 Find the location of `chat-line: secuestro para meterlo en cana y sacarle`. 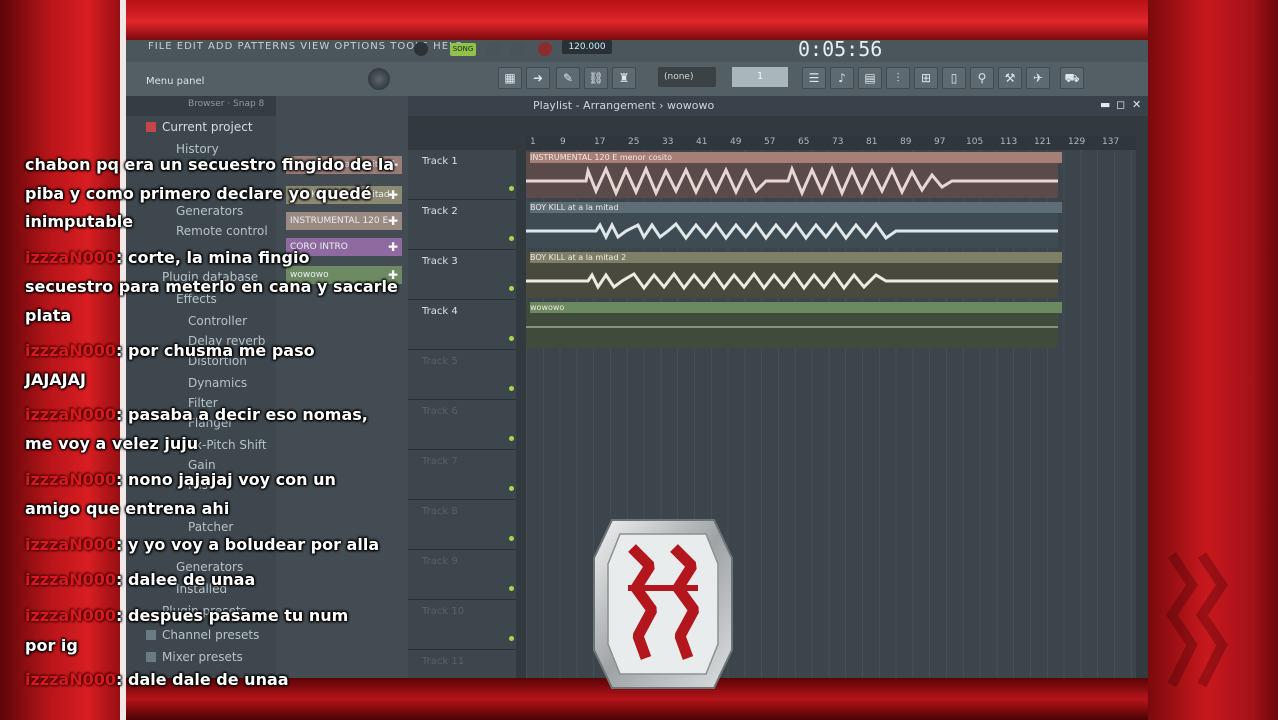

chat-line: secuestro para meterlo en cana y sacarle is located at coordinates (211, 286).